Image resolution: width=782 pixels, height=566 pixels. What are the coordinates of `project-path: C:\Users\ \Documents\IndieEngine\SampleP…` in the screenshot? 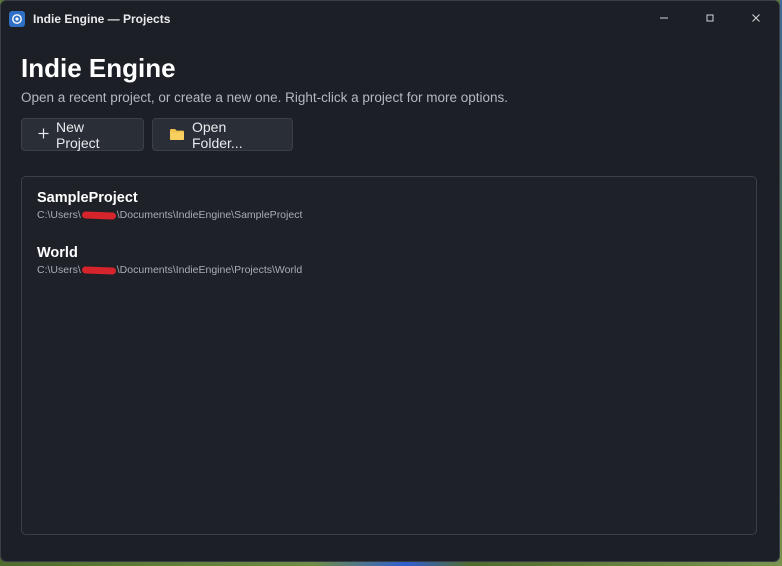 It's located at (389, 215).